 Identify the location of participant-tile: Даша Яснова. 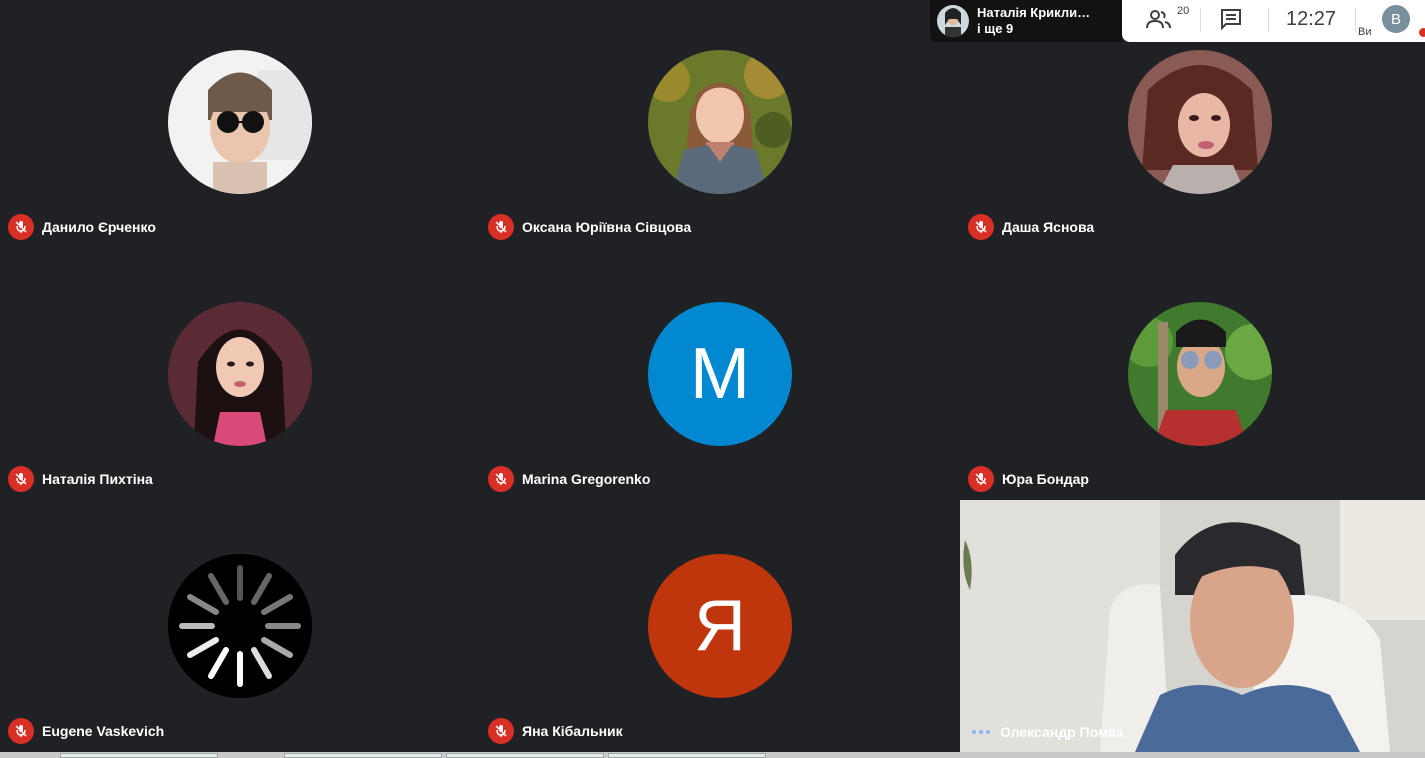
(1192, 126).